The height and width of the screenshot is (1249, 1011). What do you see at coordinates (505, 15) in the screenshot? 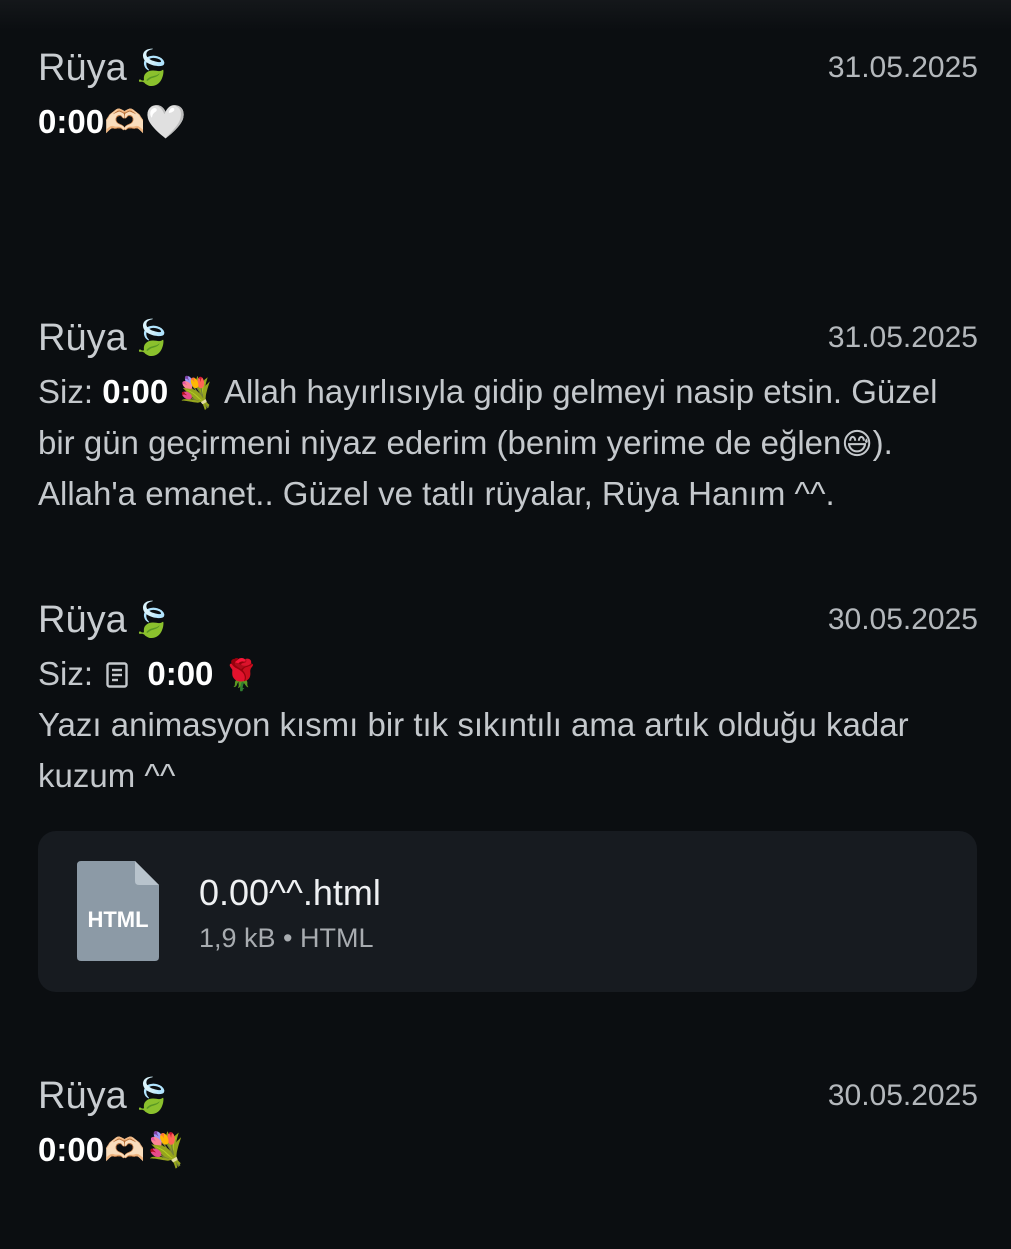
I see `top-status-fade` at bounding box center [505, 15].